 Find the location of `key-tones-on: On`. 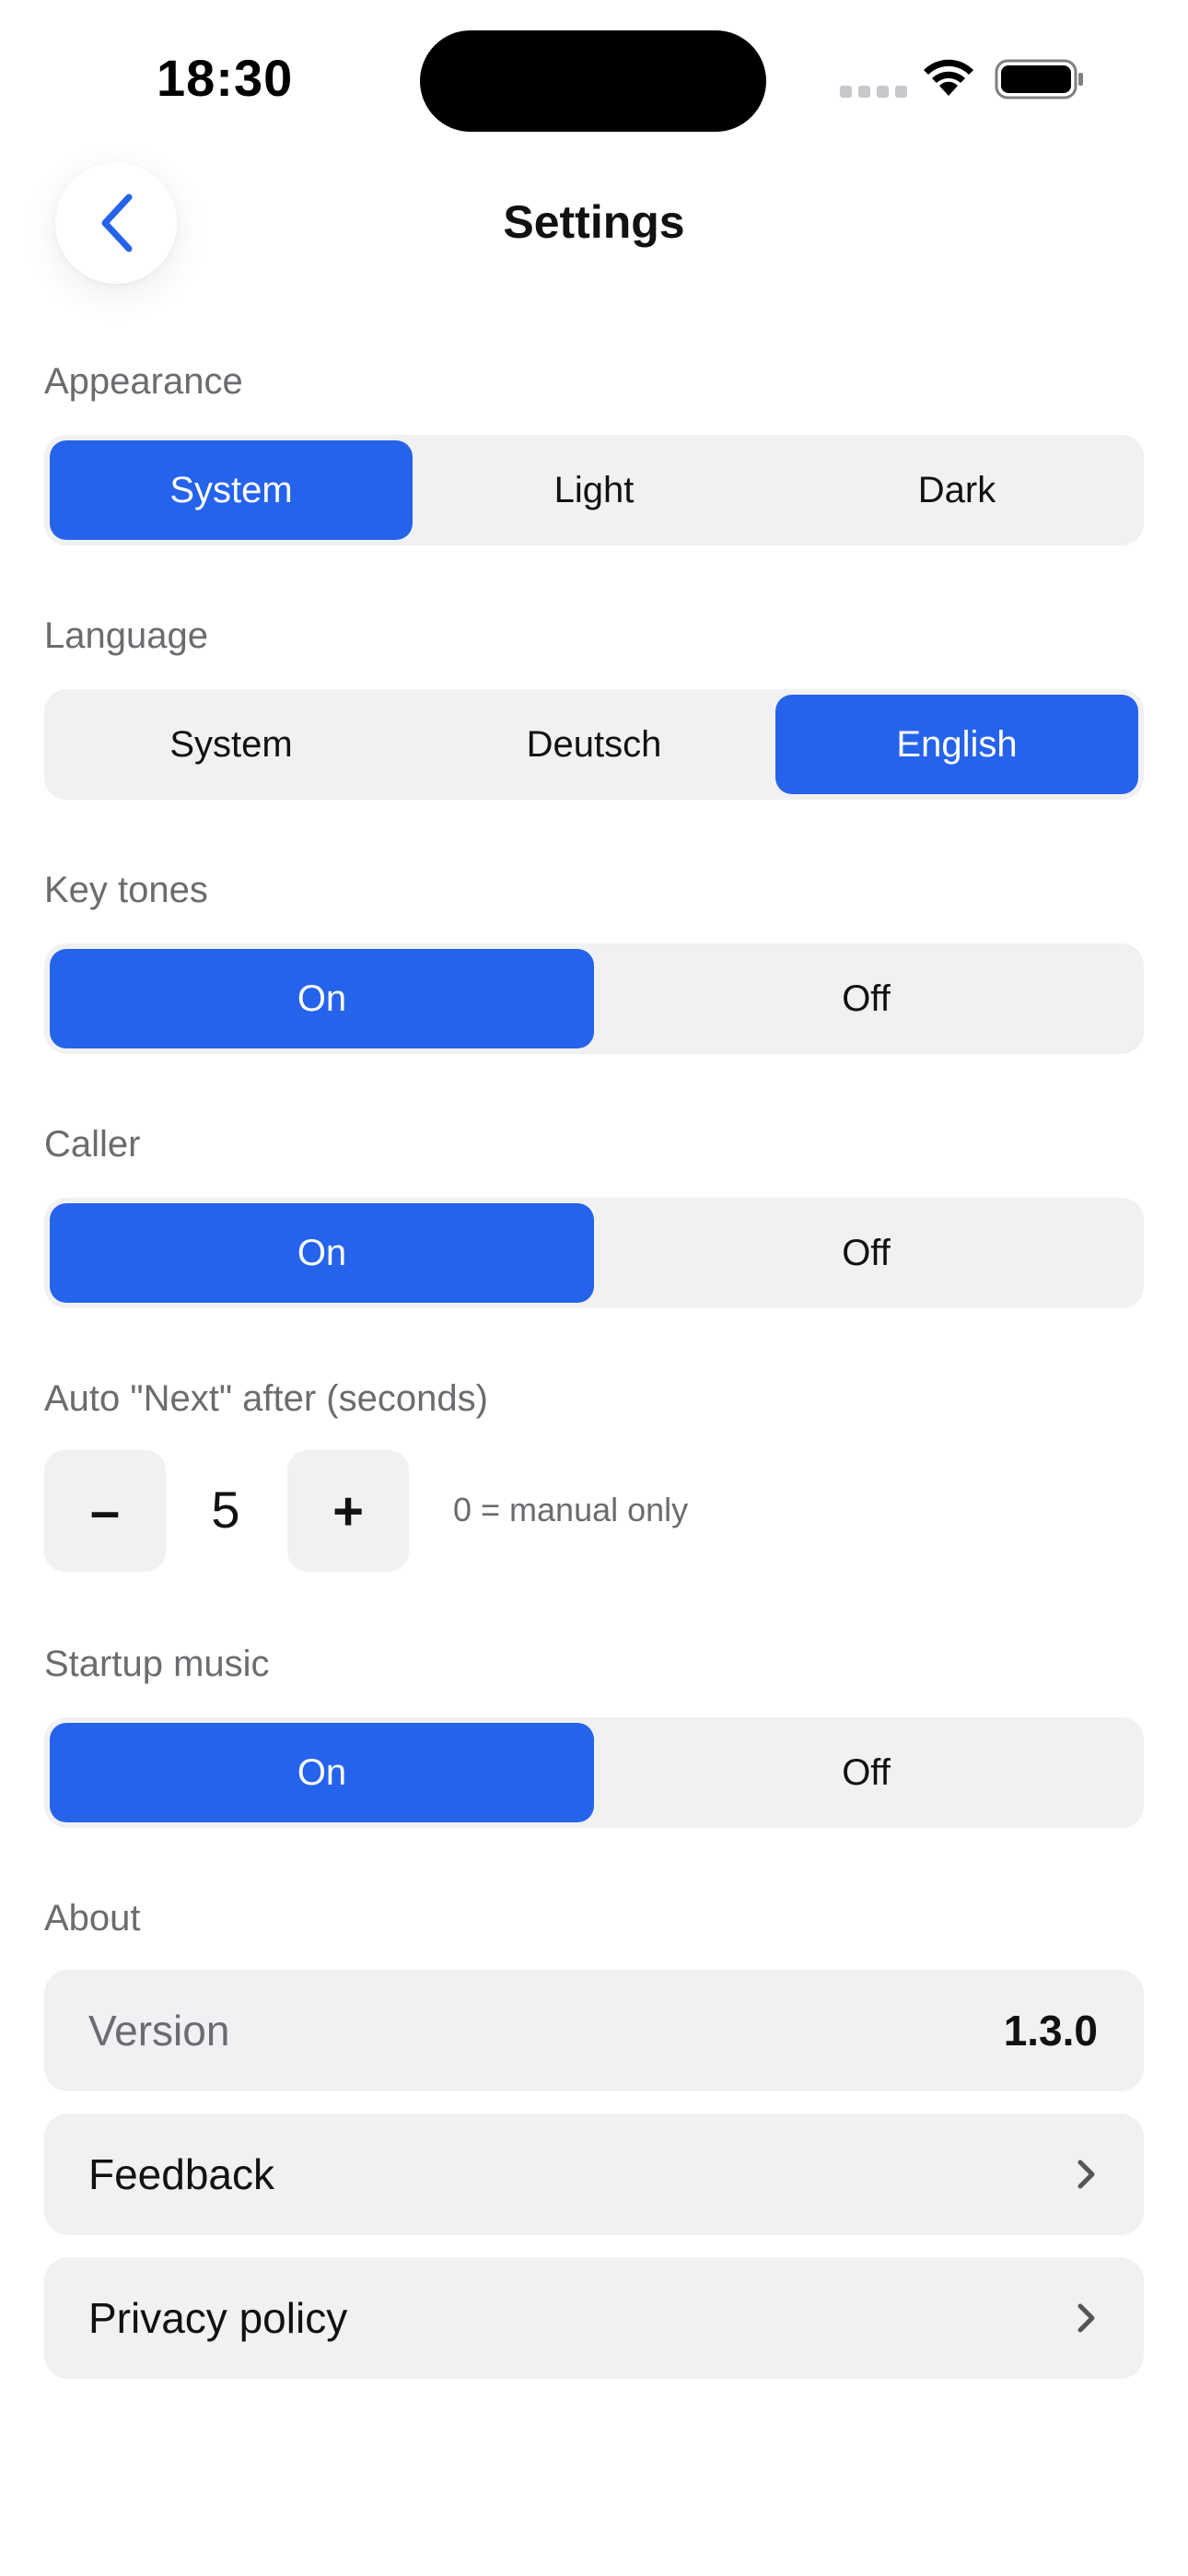

key-tones-on: On is located at coordinates (322, 998).